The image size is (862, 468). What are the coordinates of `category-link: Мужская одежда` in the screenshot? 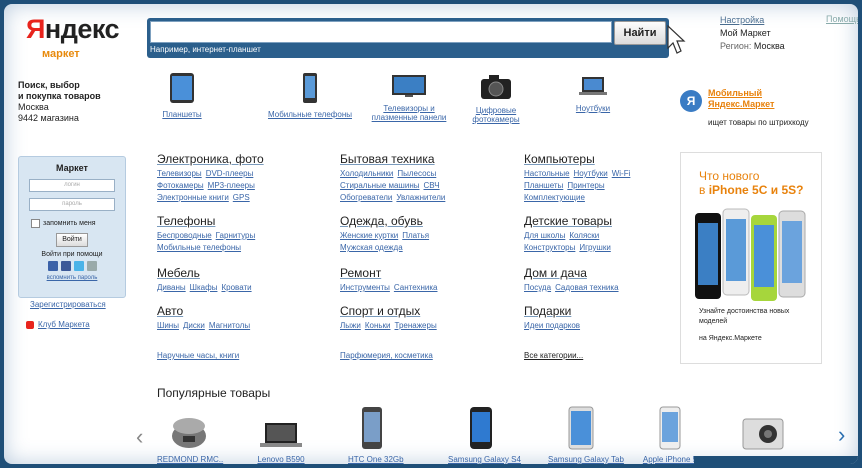 It's located at (371, 247).